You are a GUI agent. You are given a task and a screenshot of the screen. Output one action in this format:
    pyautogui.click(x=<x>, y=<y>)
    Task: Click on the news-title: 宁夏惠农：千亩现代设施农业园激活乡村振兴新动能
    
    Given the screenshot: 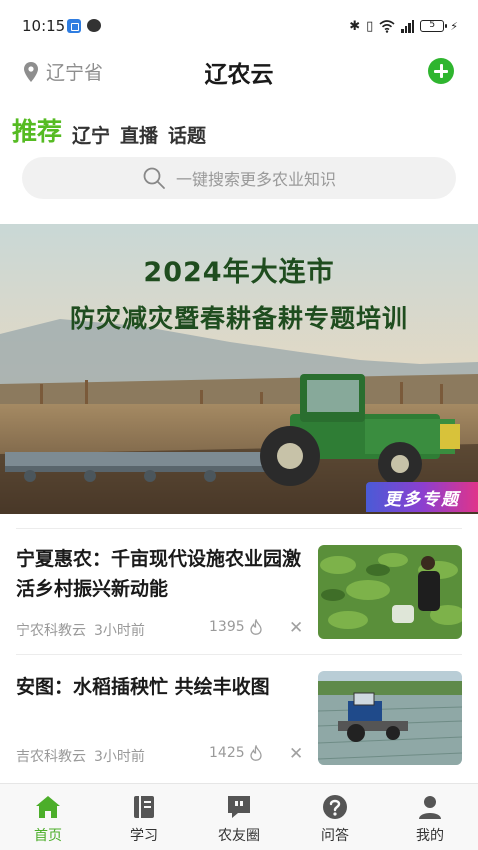 What is the action you would take?
    pyautogui.click(x=159, y=574)
    